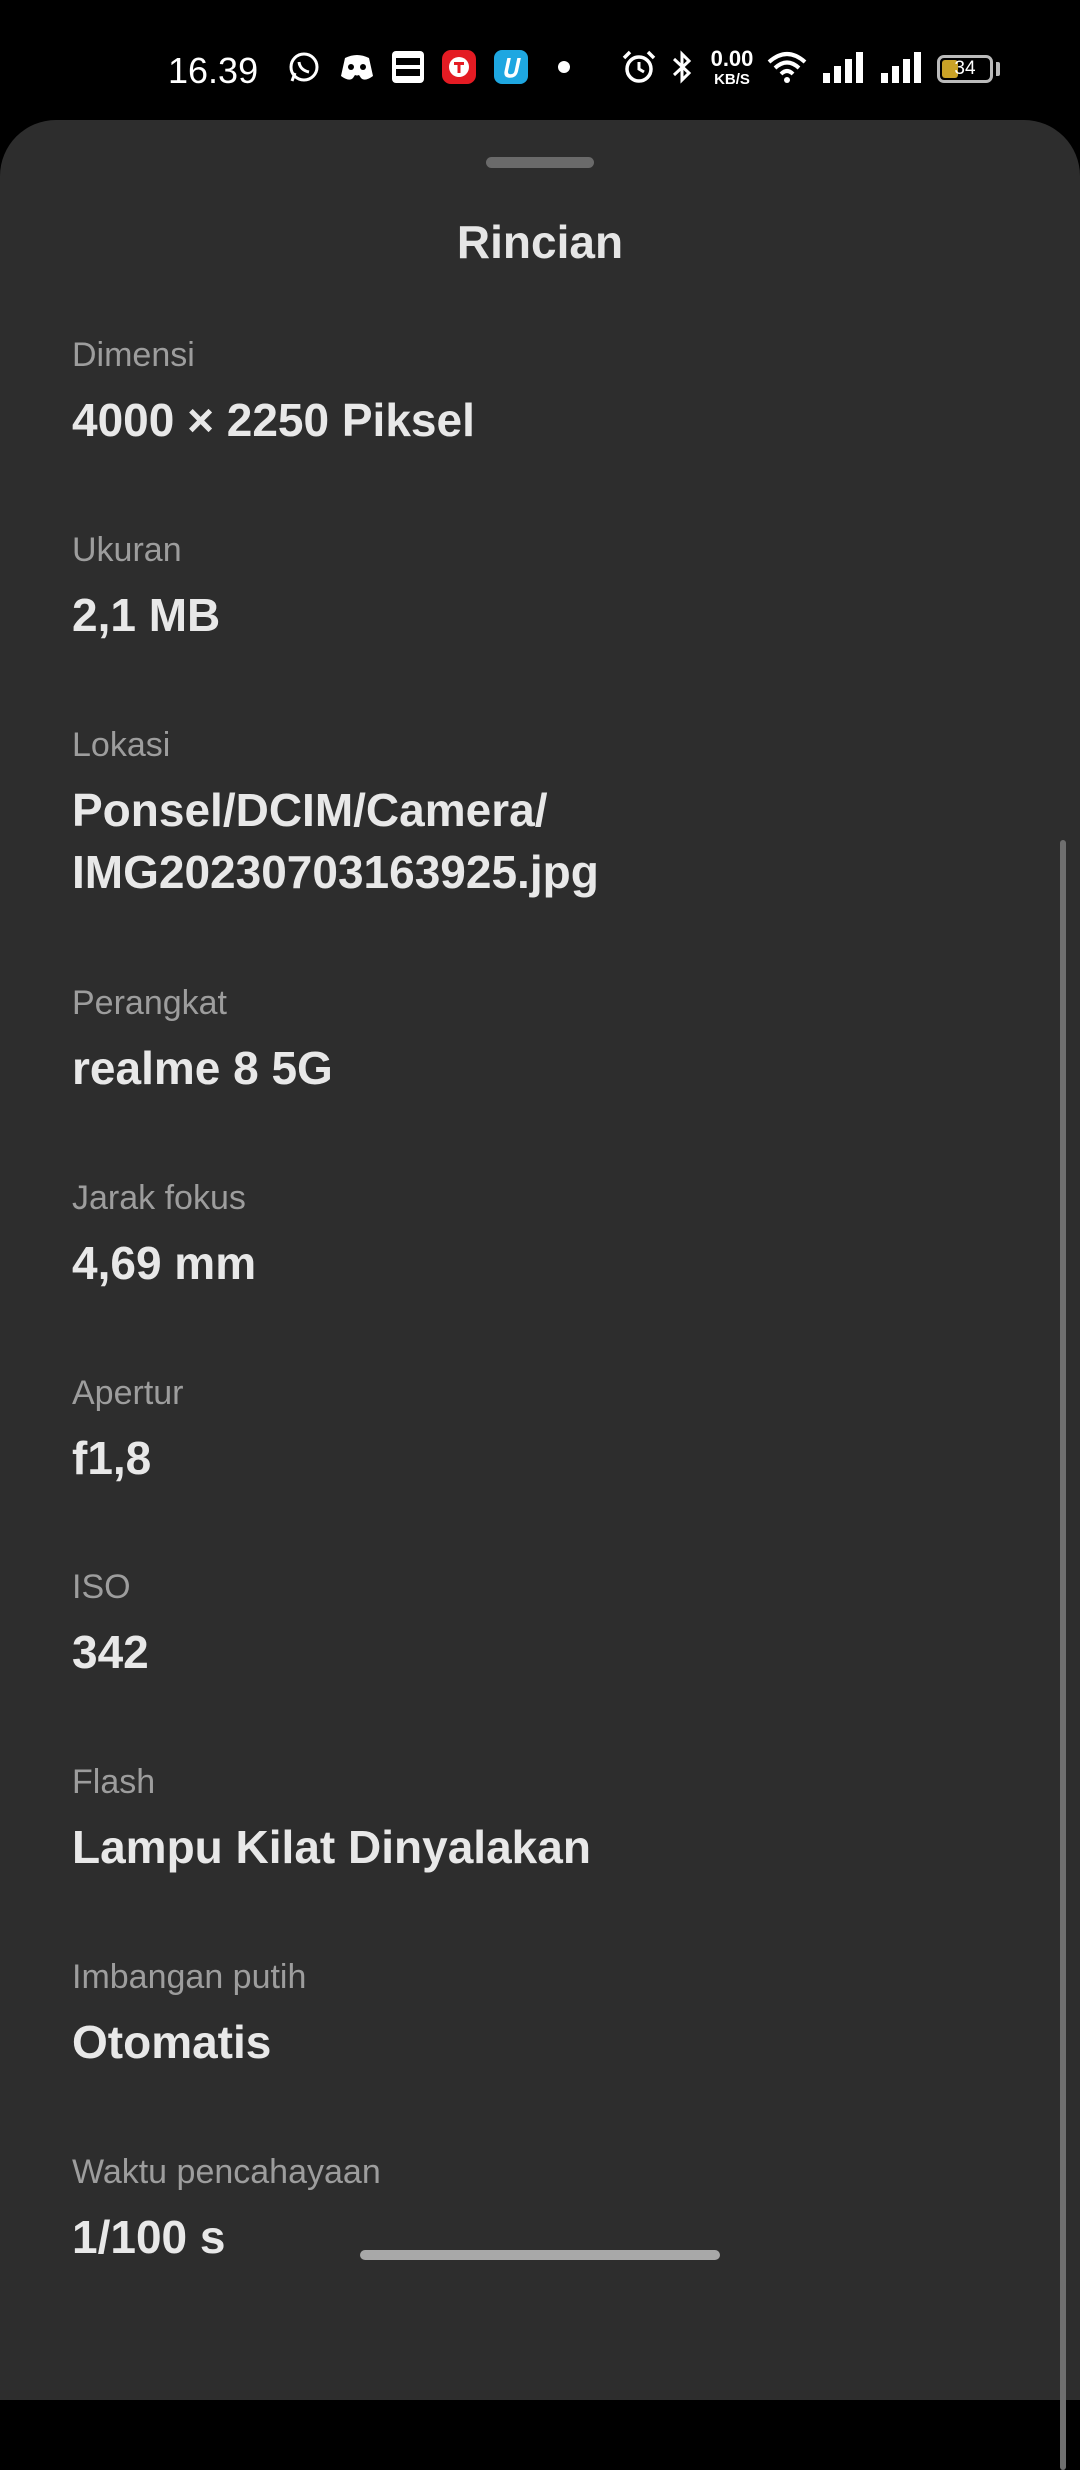  I want to click on detail-size: Ukuran 2,1 MB, so click(552, 587).